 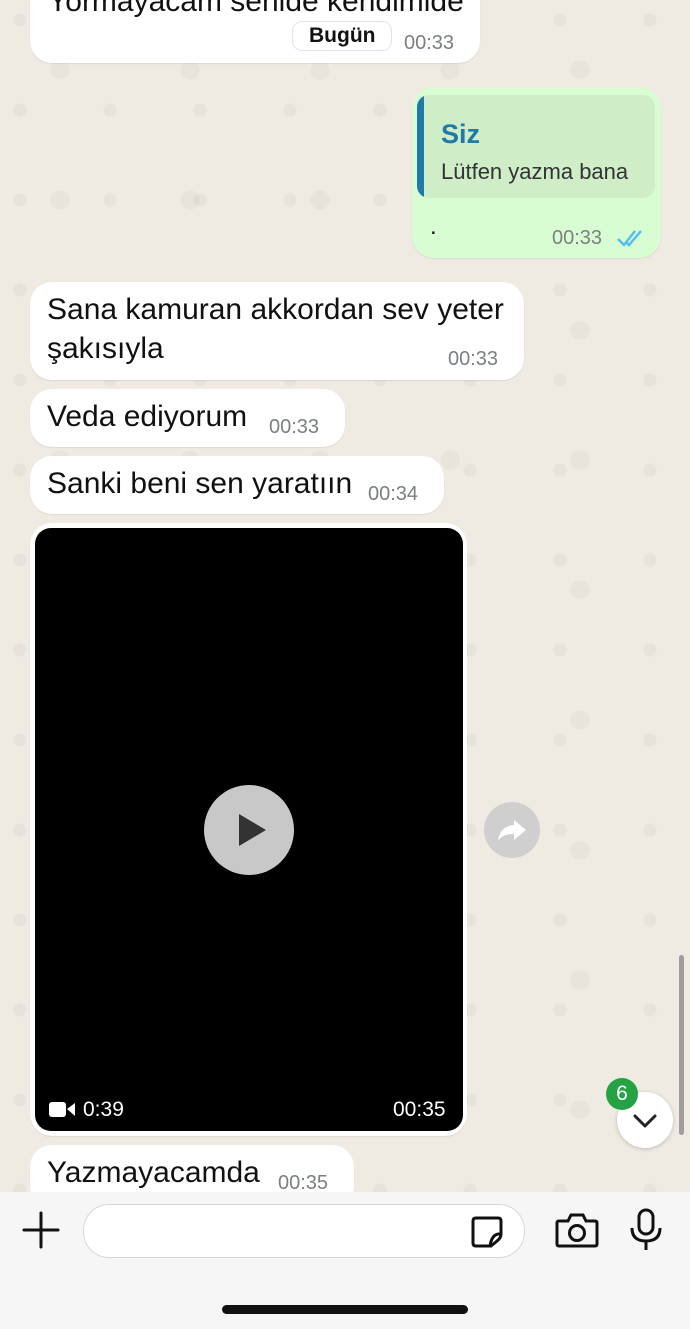 What do you see at coordinates (577, 1232) in the screenshot?
I see `camera-icon` at bounding box center [577, 1232].